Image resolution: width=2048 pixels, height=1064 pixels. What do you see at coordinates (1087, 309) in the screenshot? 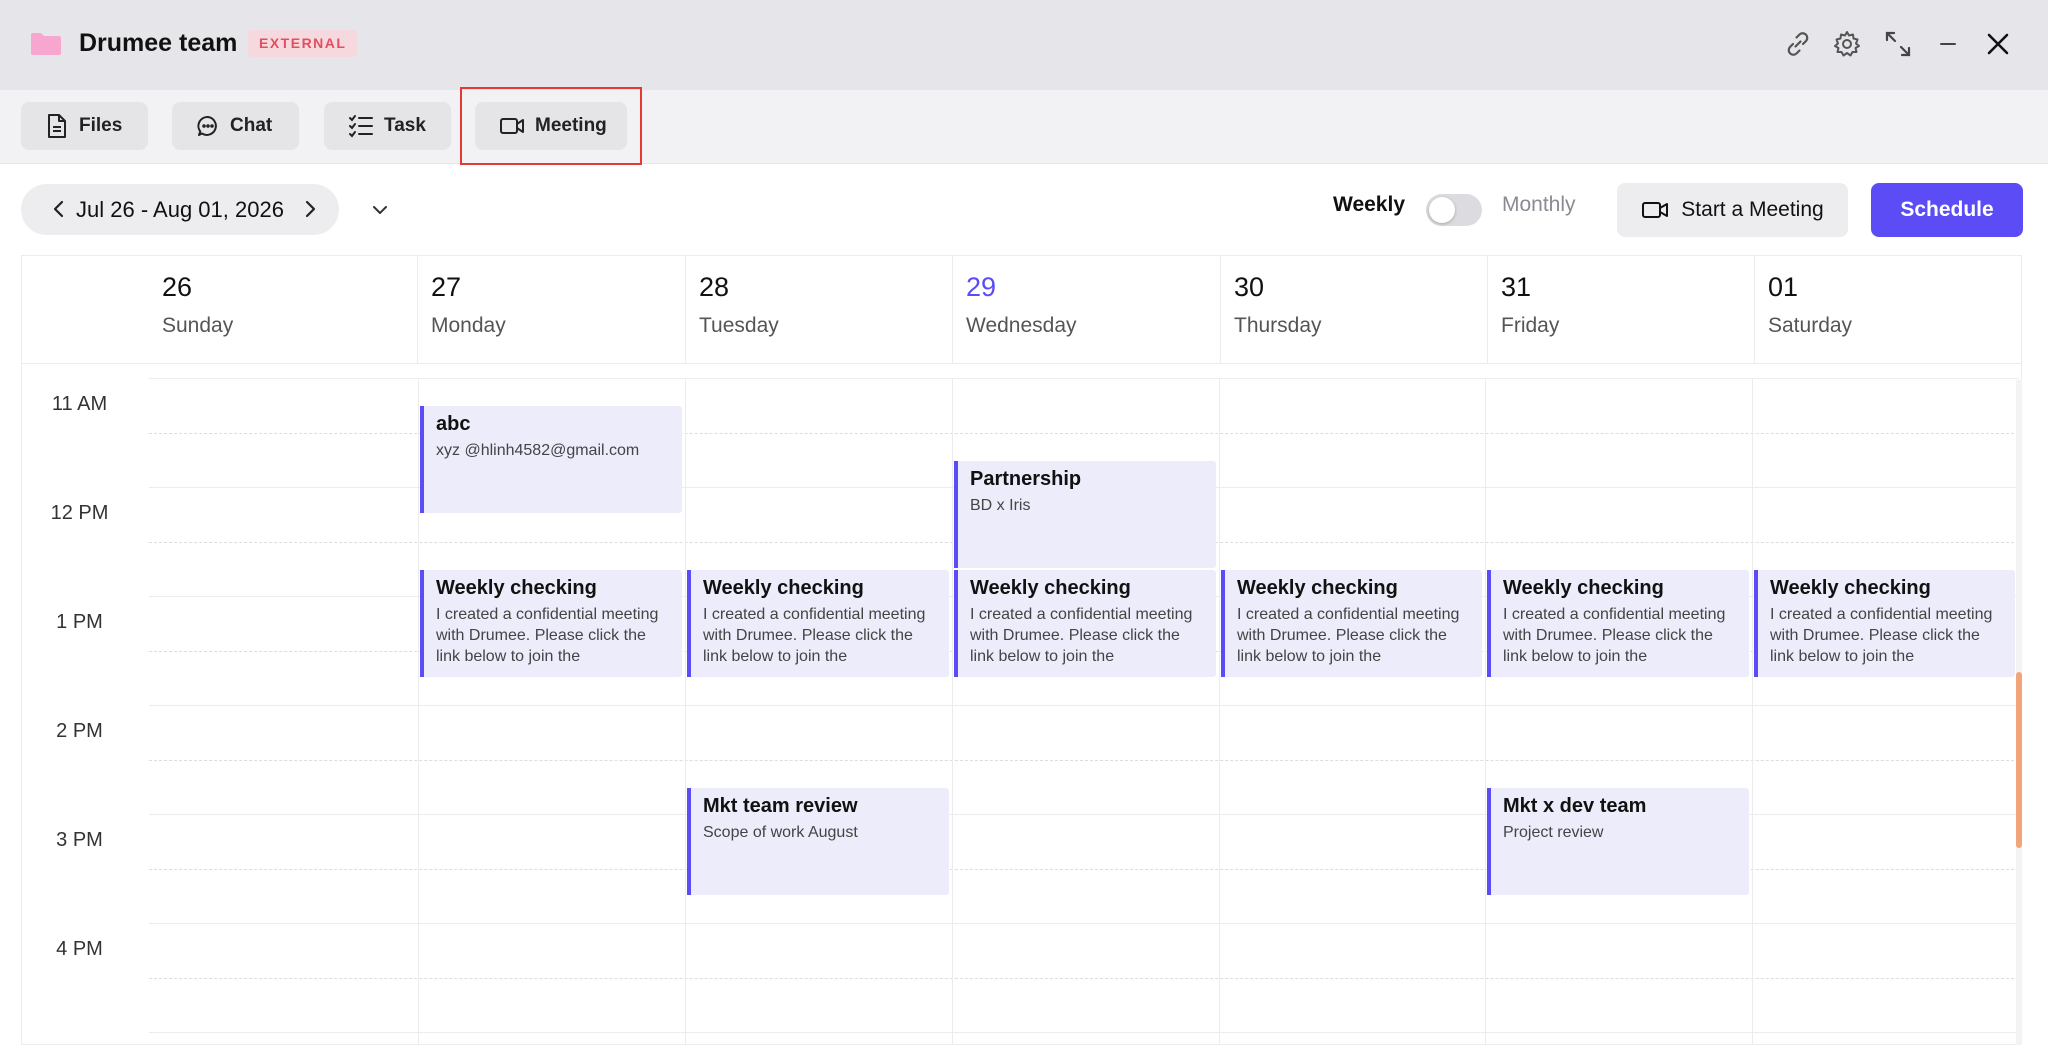
I see `day-header-wednesday: 29 Wednesday` at bounding box center [1087, 309].